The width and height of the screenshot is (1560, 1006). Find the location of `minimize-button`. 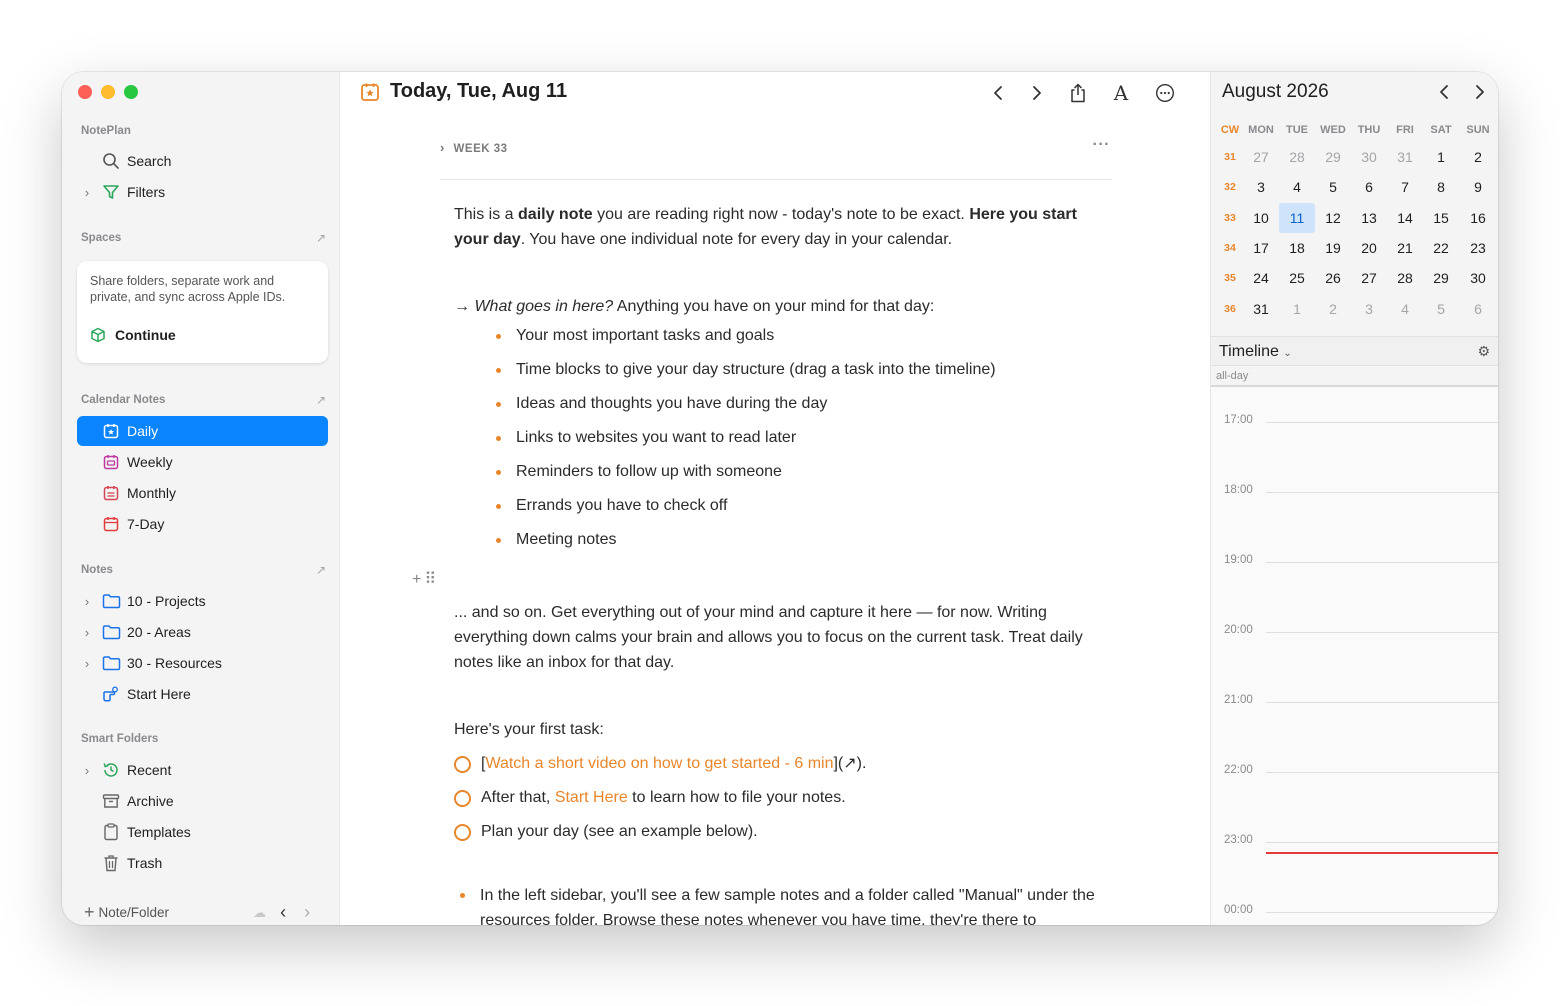

minimize-button is located at coordinates (108, 92).